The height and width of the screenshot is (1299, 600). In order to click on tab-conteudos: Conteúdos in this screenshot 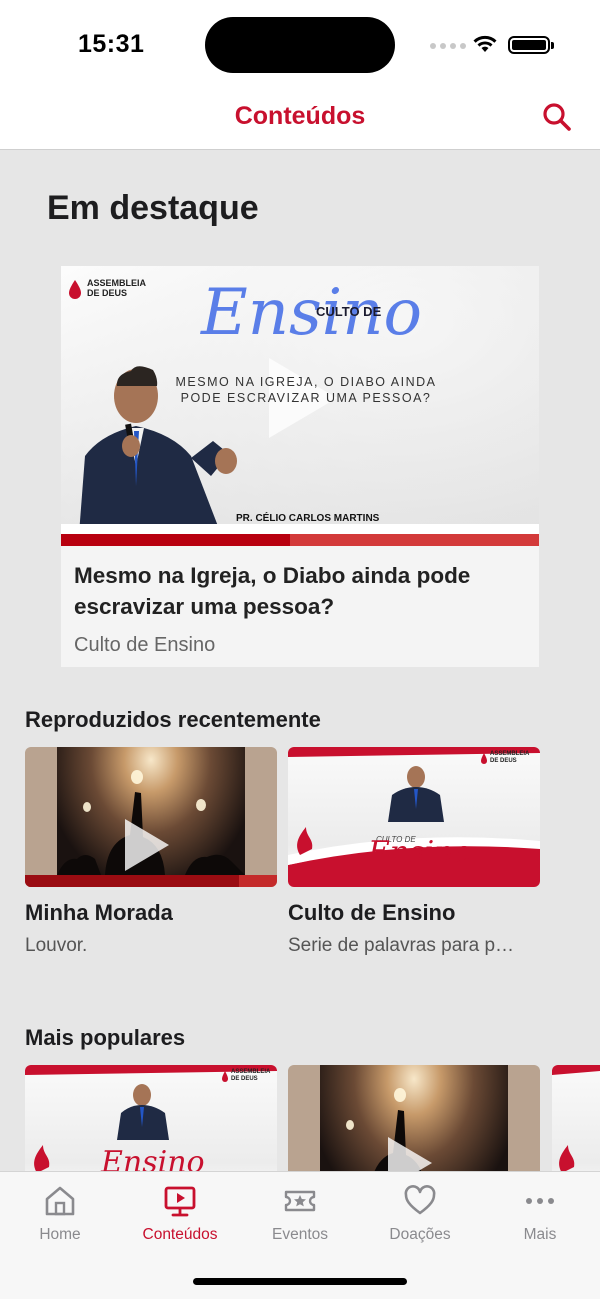, I will do `click(180, 1219)`.